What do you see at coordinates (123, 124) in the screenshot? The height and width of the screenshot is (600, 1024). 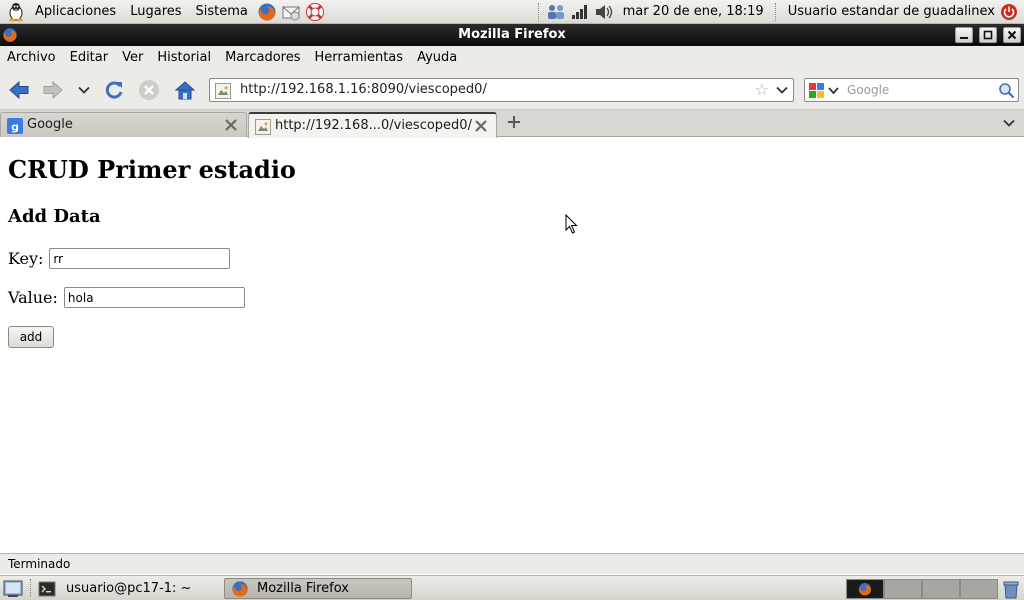 I see `tab-google: g Google` at bounding box center [123, 124].